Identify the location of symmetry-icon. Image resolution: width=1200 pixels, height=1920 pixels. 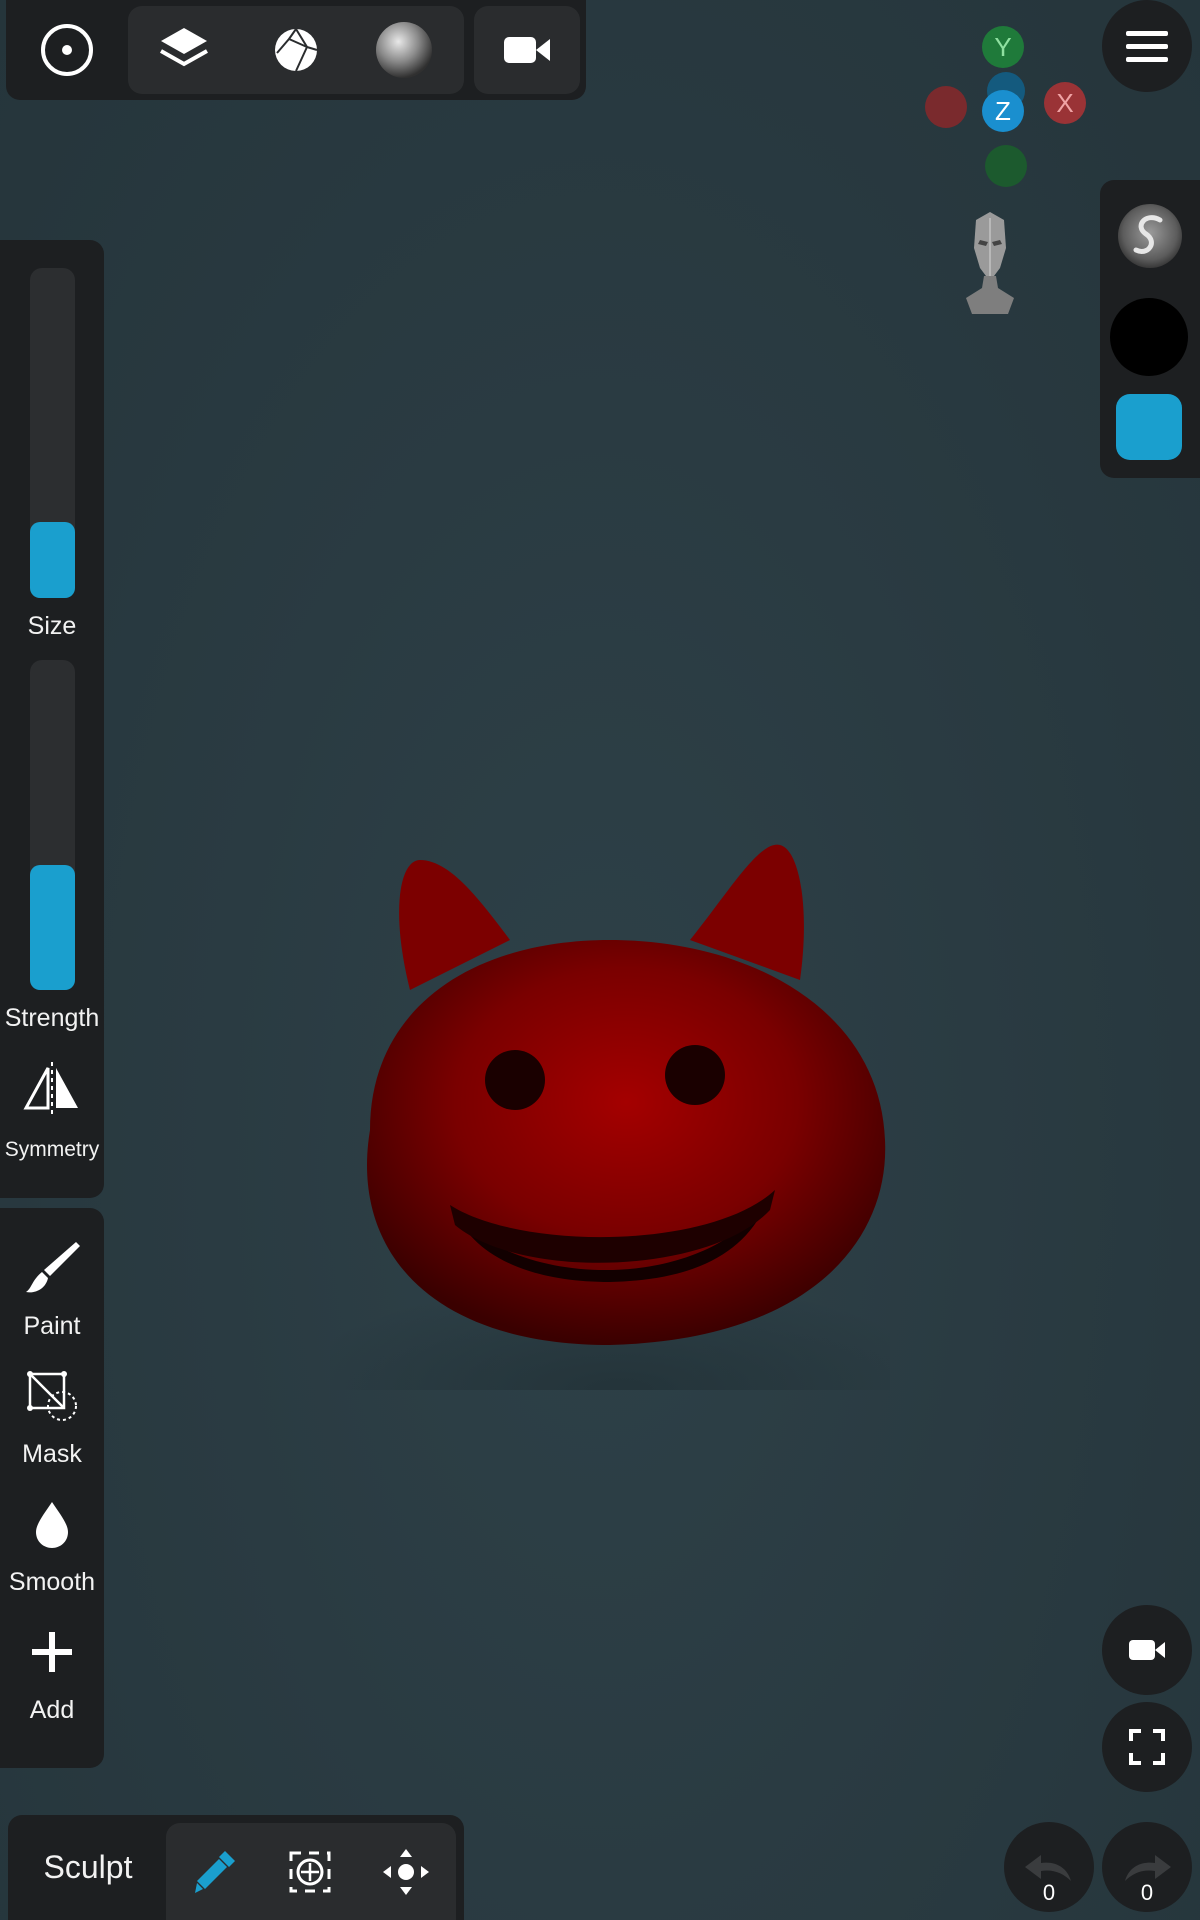
(50, 1089).